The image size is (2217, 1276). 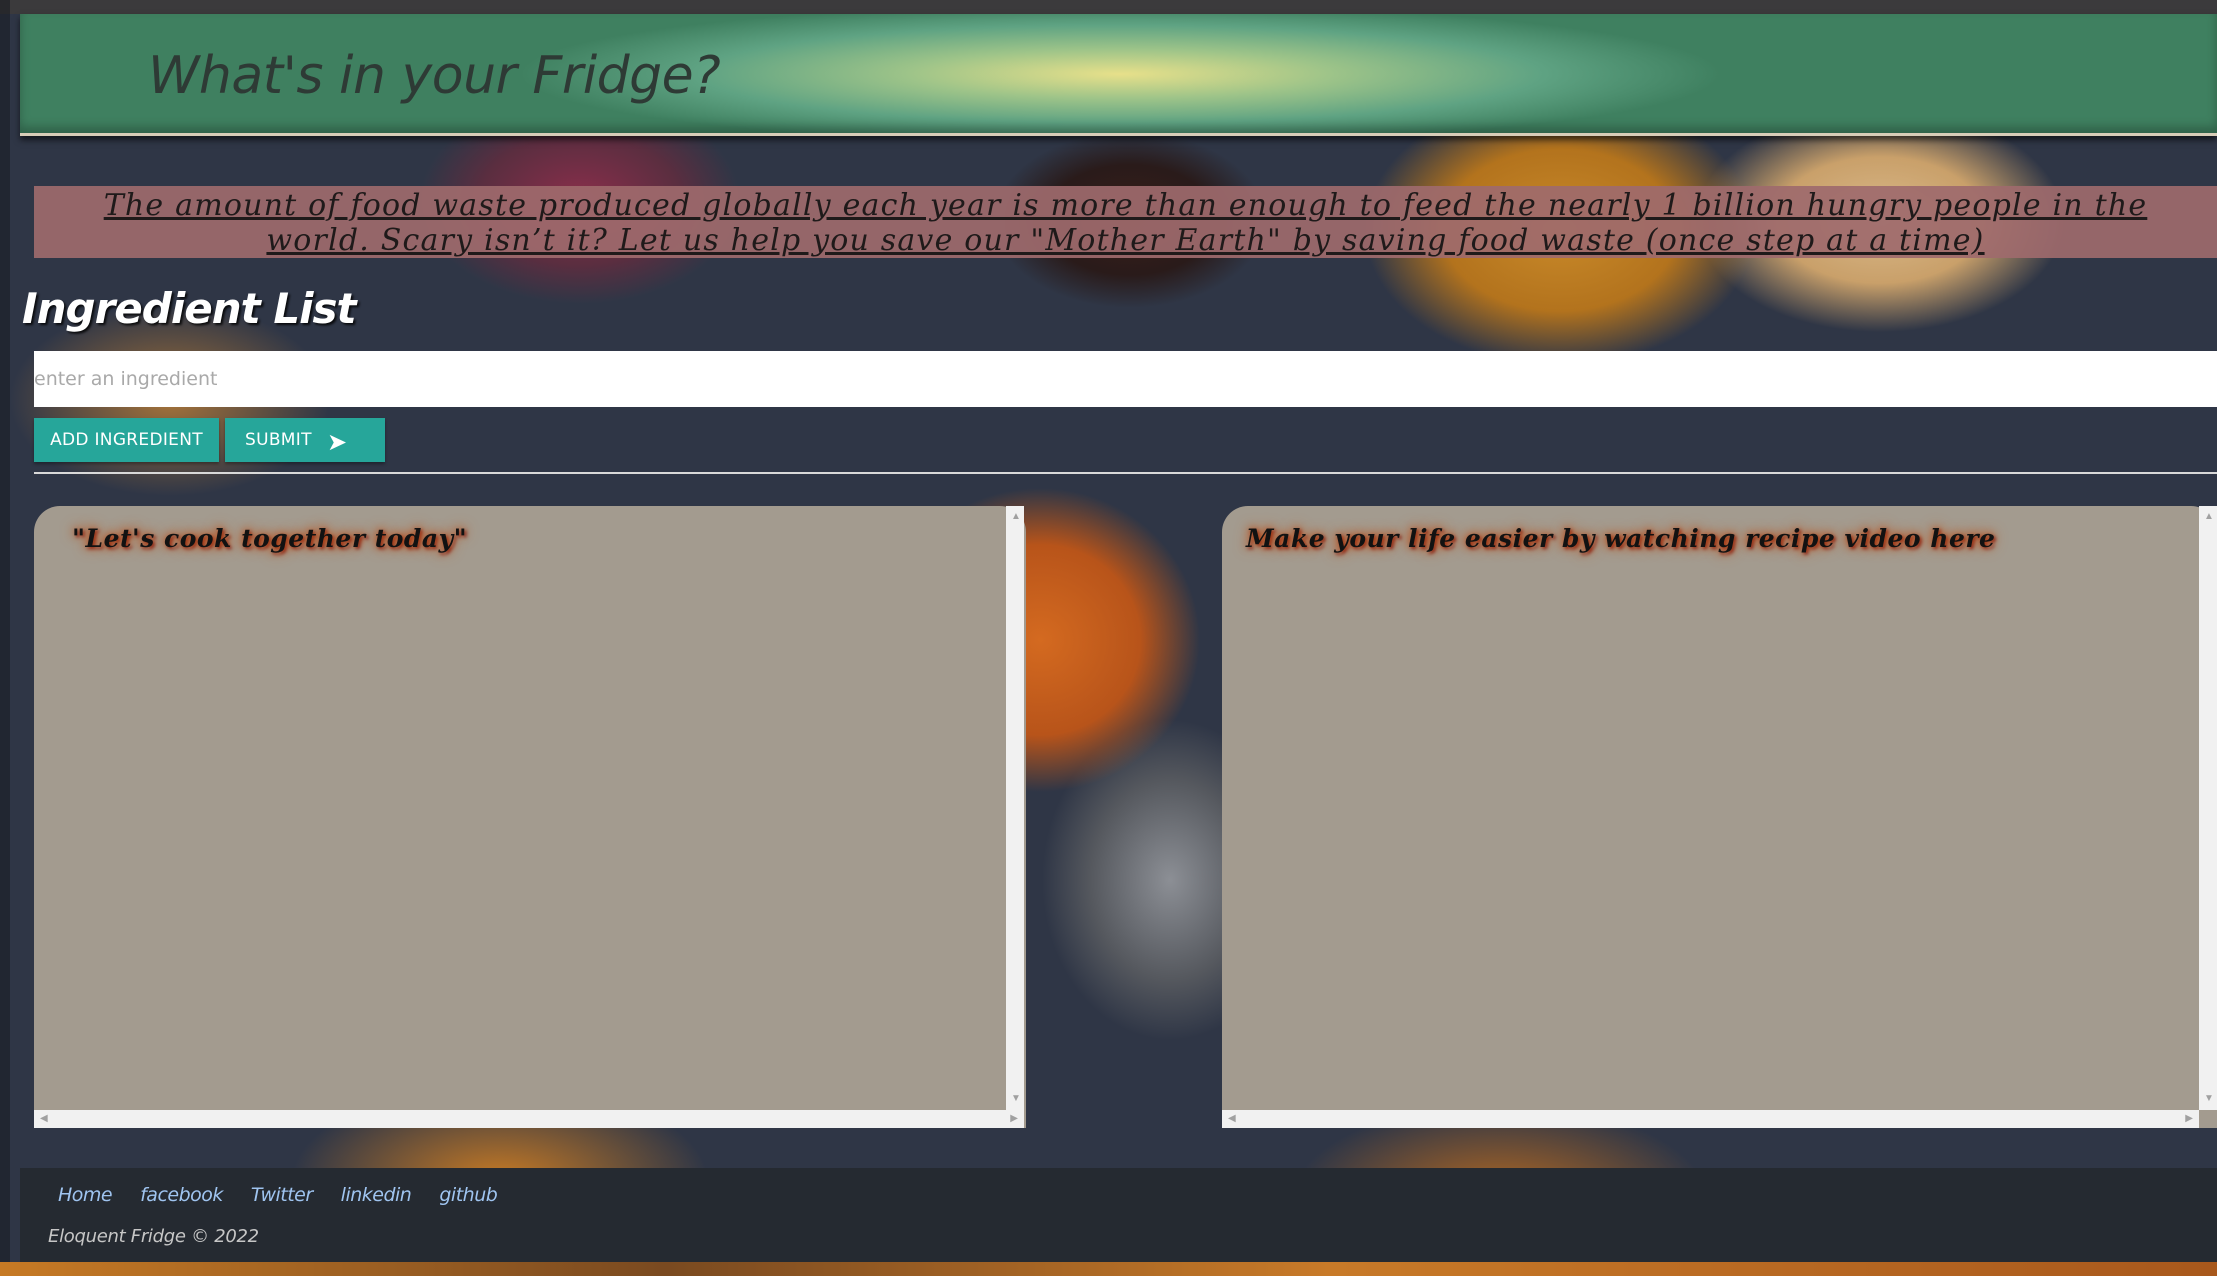 I want to click on footer-link-linkedin: linkedin, so click(x=376, y=1195).